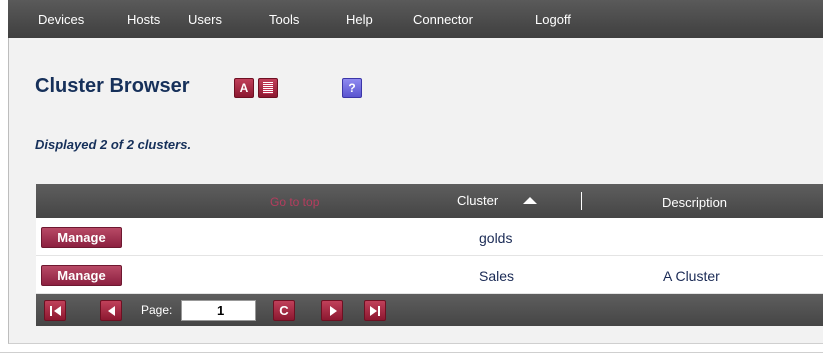 The image size is (823, 356). I want to click on list-report-button, so click(268, 88).